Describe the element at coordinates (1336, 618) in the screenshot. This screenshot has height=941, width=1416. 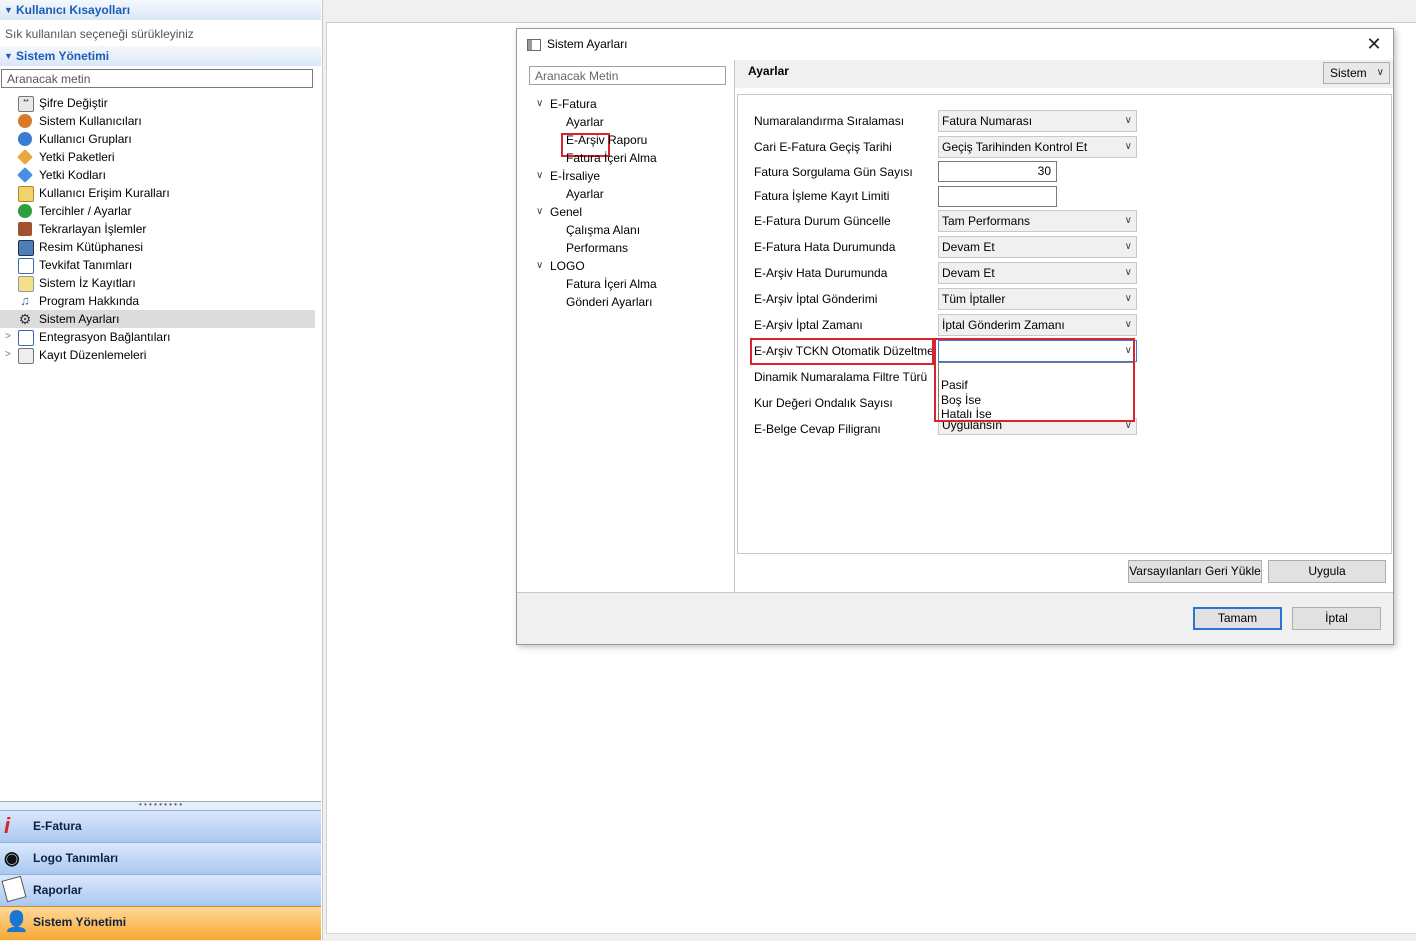
I see `cancel-button: İptal` at that location.